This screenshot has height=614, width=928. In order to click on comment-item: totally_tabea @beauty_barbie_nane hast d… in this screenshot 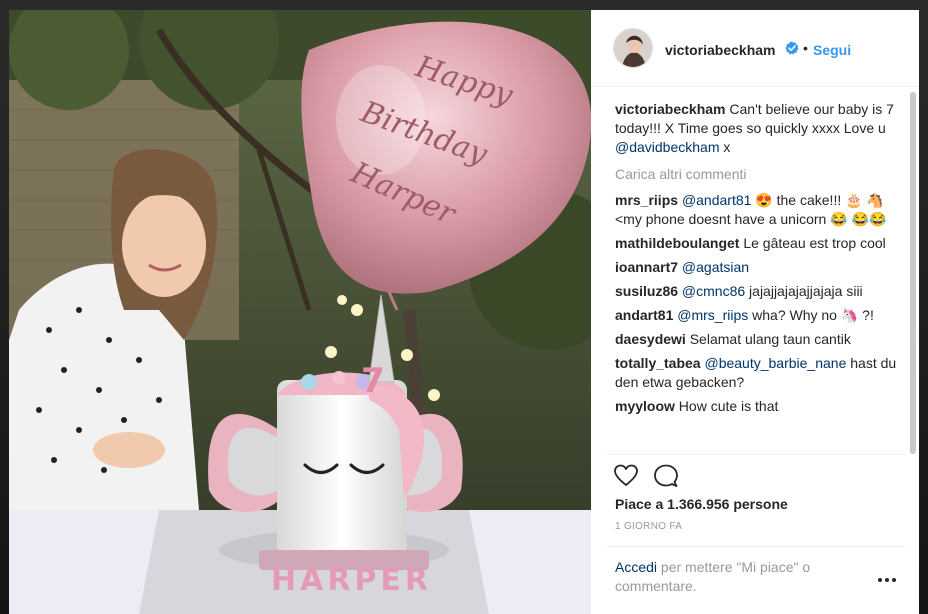, I will do `click(758, 373)`.